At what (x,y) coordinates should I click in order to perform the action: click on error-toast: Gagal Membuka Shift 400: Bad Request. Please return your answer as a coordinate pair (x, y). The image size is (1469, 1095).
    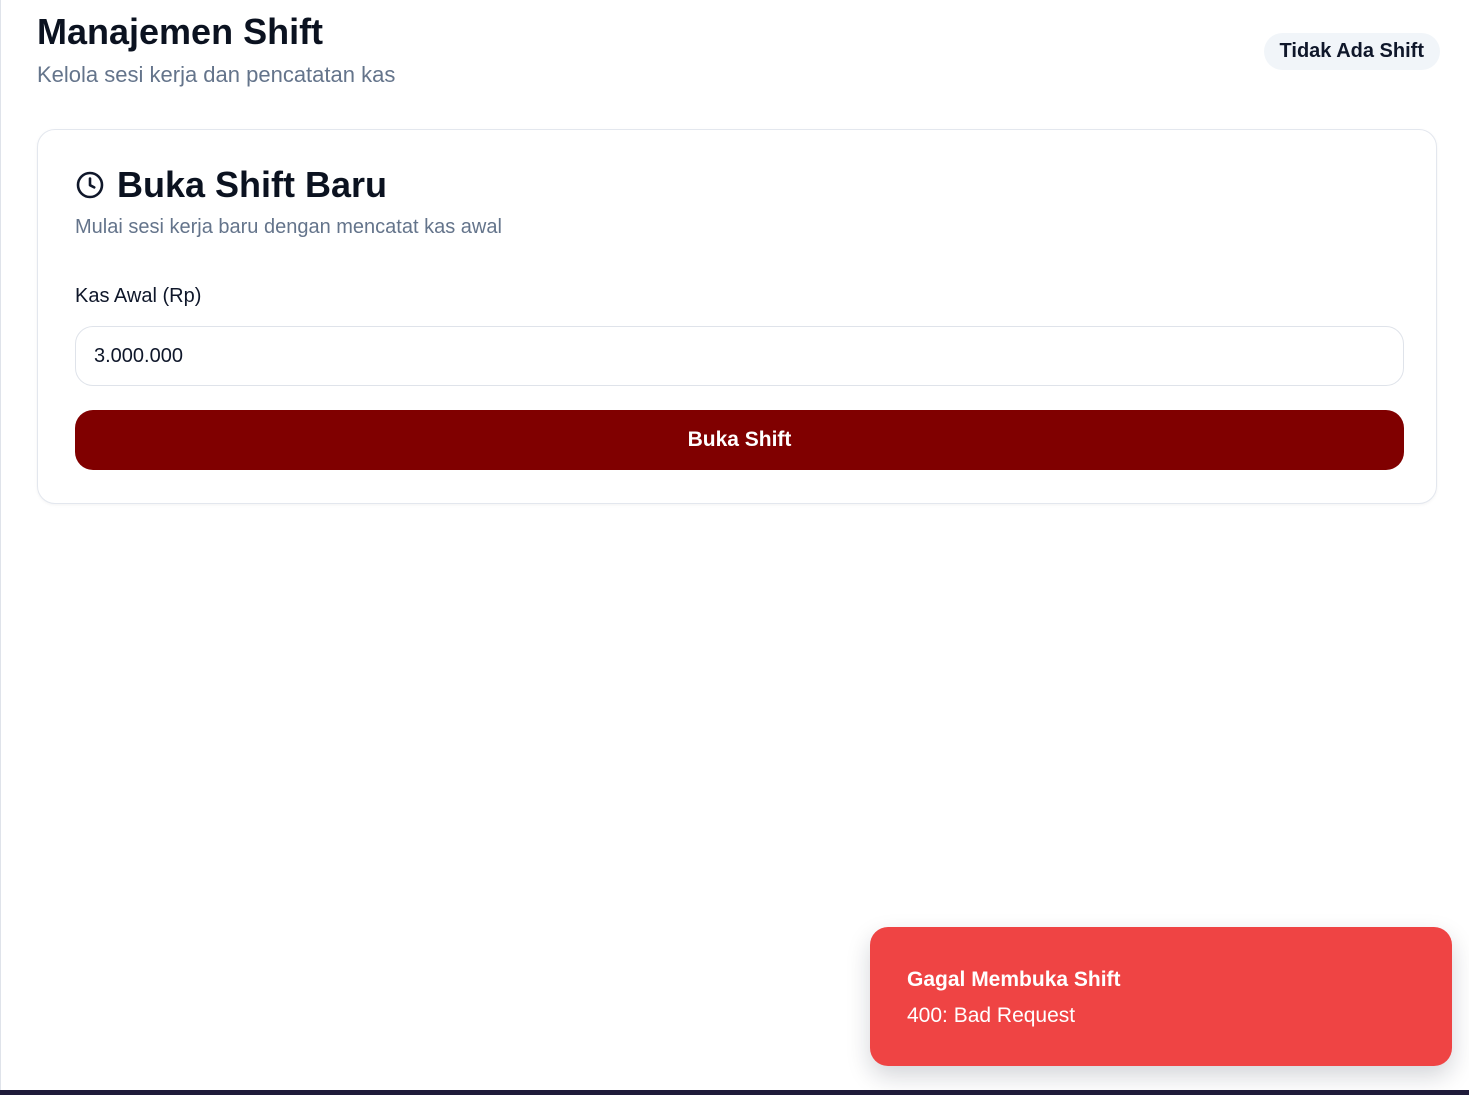
    Looking at the image, I should click on (1161, 996).